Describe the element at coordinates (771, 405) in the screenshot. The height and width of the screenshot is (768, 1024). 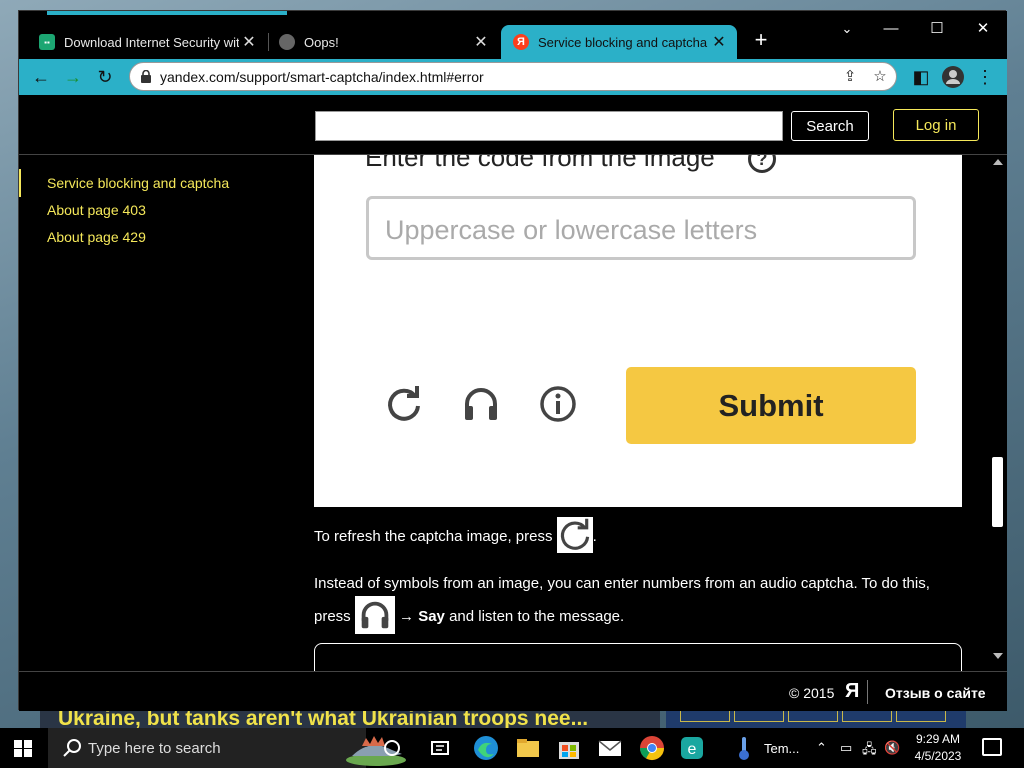
I see `captcha-example-submit: Submit` at that location.